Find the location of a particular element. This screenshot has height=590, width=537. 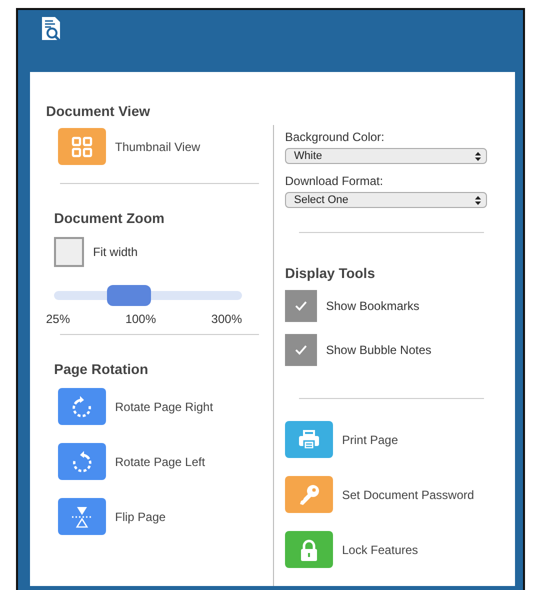

printer-icon is located at coordinates (309, 440).